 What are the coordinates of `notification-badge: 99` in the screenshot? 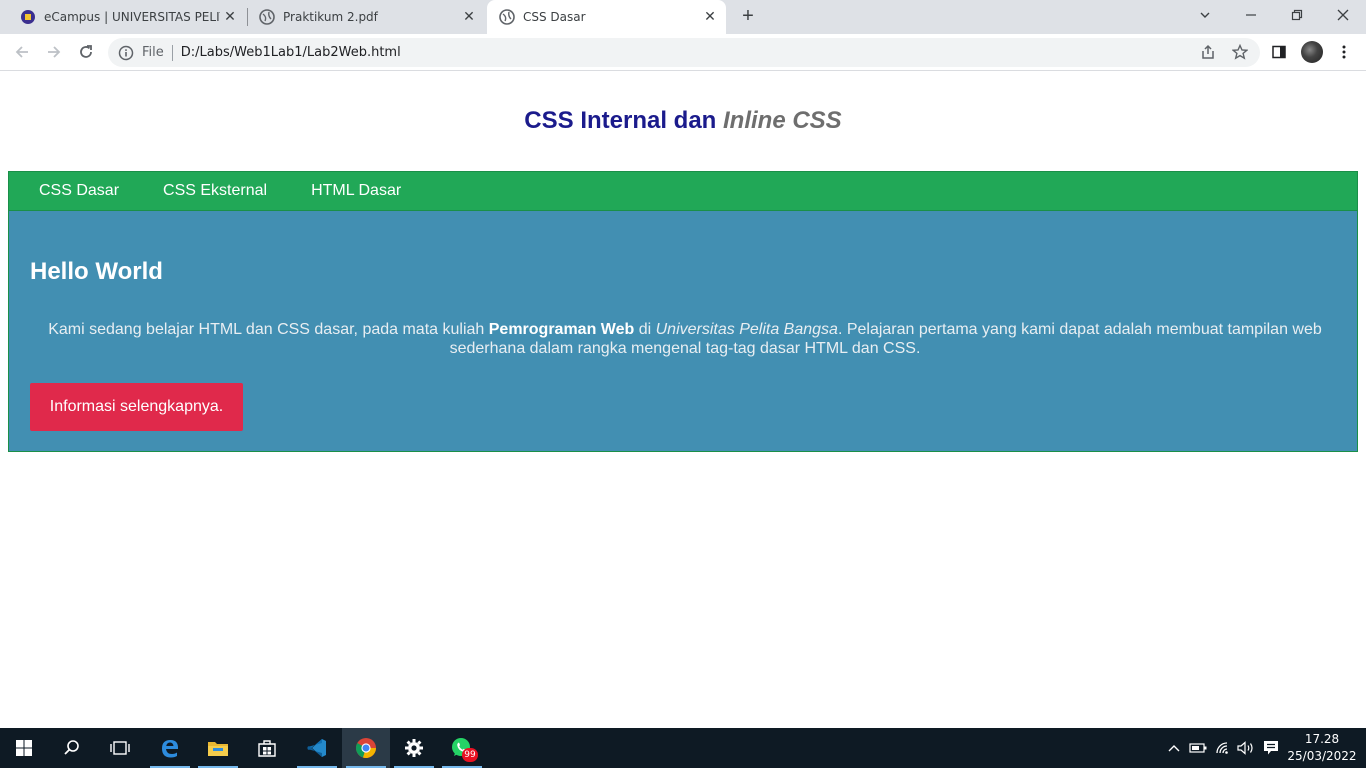 It's located at (470, 755).